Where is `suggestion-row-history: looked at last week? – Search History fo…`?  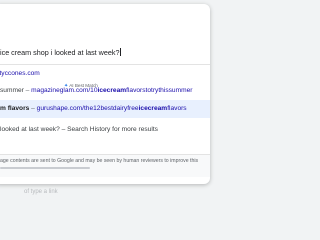 suggestion-row-history: looked at last week? – Search History fo… is located at coordinates (105, 130).